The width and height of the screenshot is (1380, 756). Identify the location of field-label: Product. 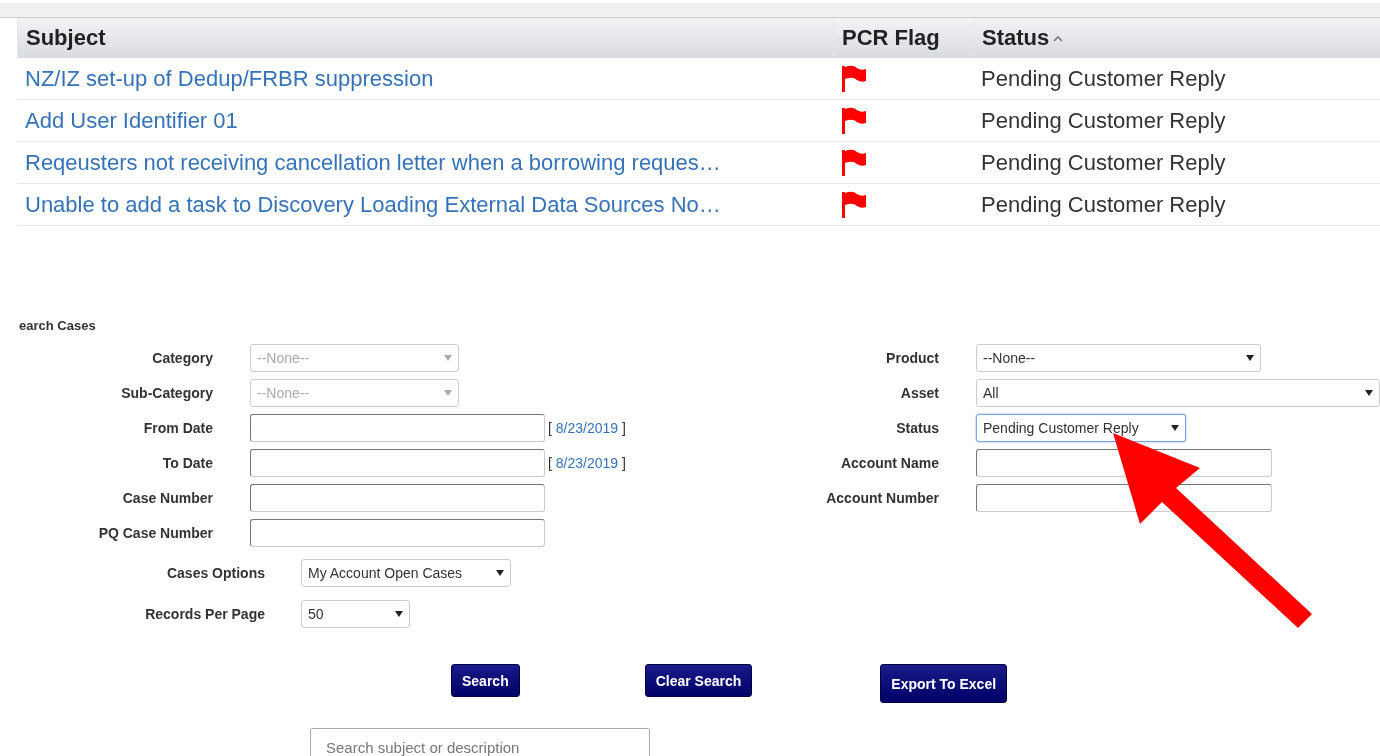
(912, 358).